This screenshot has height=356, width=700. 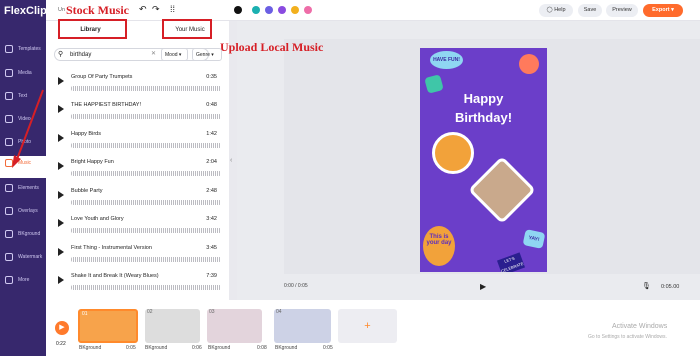 What do you see at coordinates (627, 337) in the screenshot?
I see `activate-windows-subtitle: Go to Settings to activate Windows.` at bounding box center [627, 337].